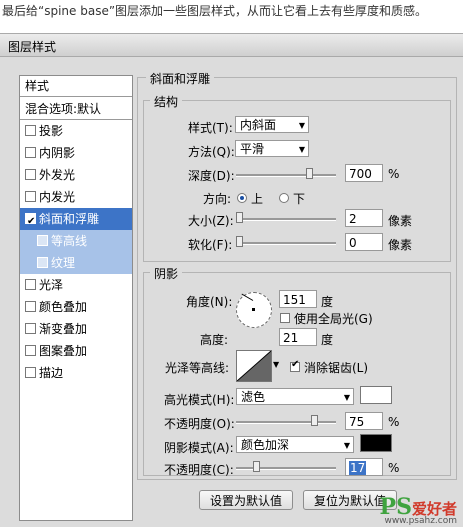 The image size is (463, 527). I want to click on sidebar-item-texture: 纹理, so click(76, 263).